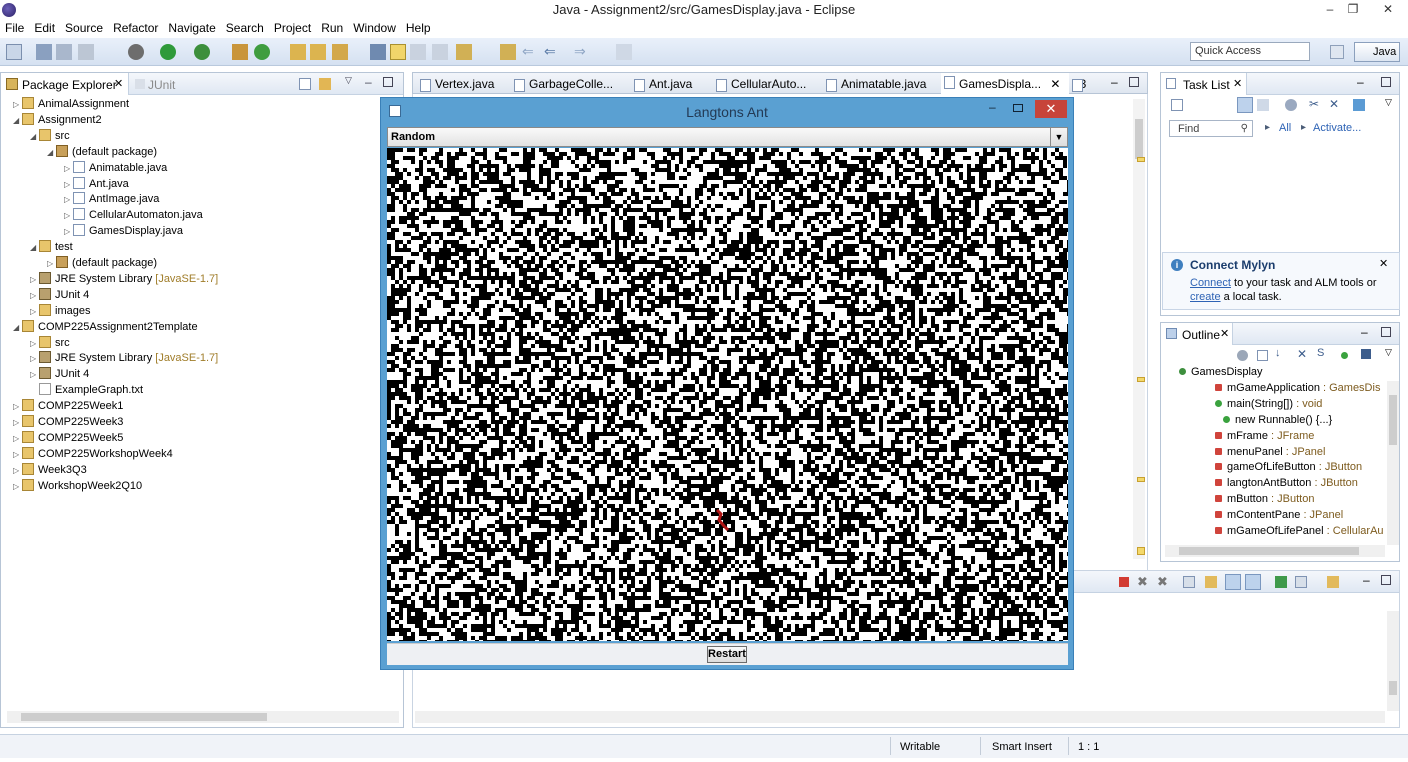  I want to click on scrollbar-thumb, so click(144, 717).